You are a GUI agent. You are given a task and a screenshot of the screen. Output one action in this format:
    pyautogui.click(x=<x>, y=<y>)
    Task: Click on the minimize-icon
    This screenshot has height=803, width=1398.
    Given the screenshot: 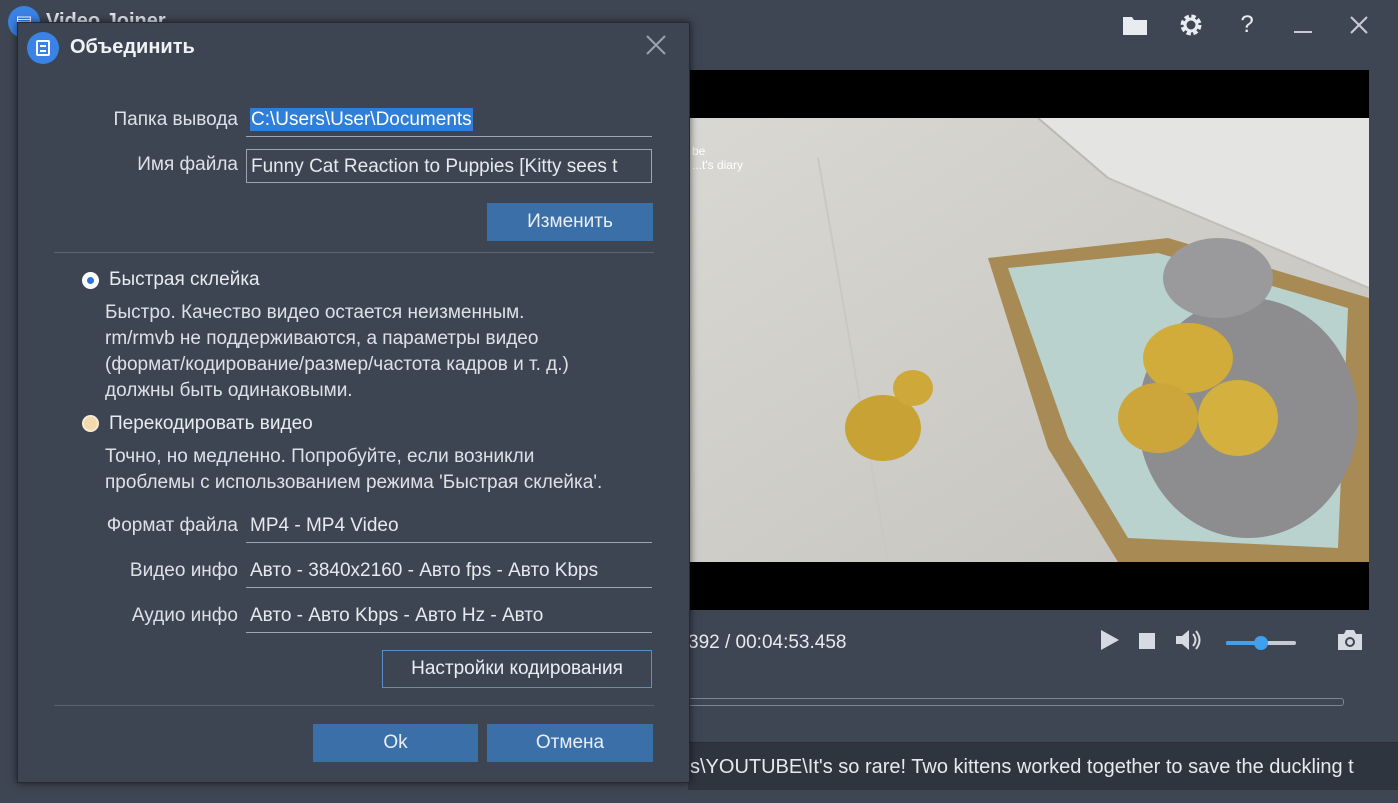 What is the action you would take?
    pyautogui.click(x=1303, y=25)
    